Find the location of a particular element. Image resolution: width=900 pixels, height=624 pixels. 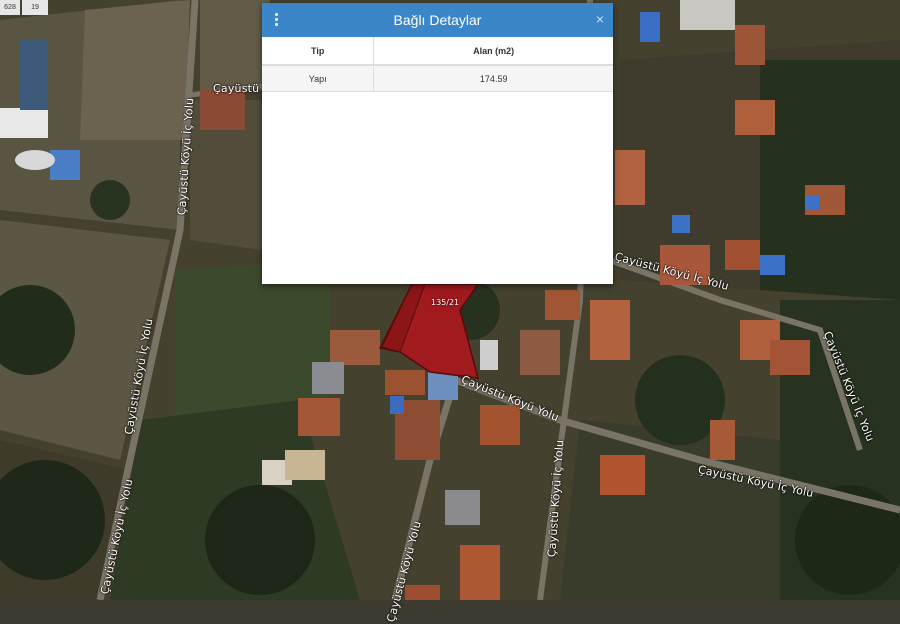

cell-type: Yapı is located at coordinates (318, 78).